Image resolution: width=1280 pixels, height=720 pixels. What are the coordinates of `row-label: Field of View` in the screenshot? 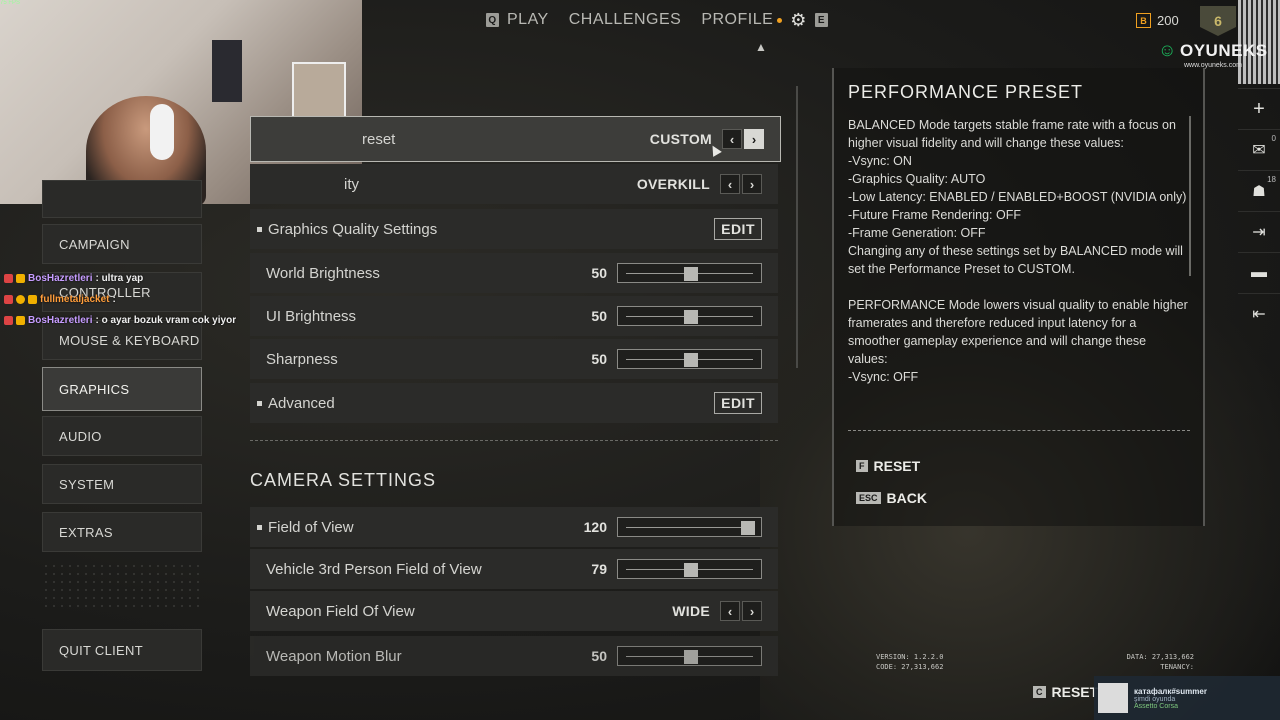 It's located at (311, 527).